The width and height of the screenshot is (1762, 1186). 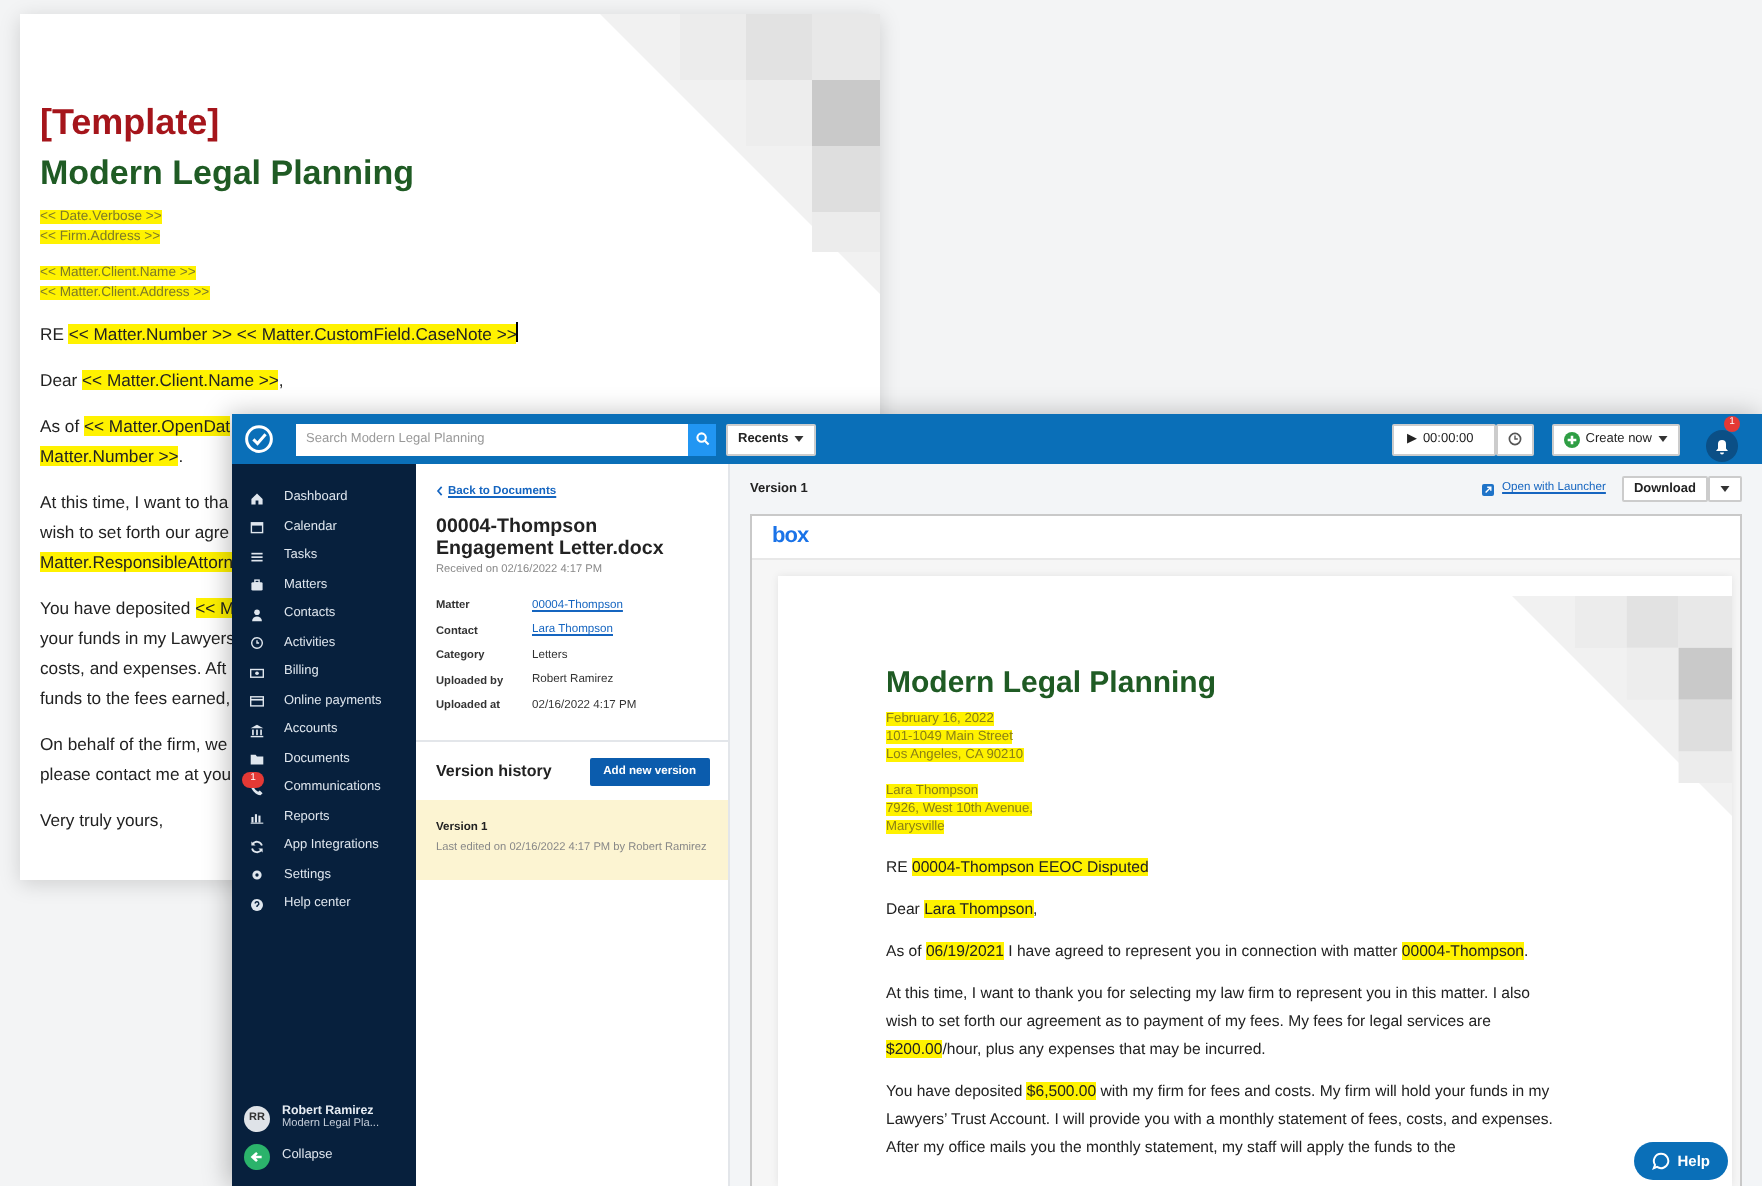 What do you see at coordinates (1722, 446) in the screenshot?
I see `notification-bell-icon` at bounding box center [1722, 446].